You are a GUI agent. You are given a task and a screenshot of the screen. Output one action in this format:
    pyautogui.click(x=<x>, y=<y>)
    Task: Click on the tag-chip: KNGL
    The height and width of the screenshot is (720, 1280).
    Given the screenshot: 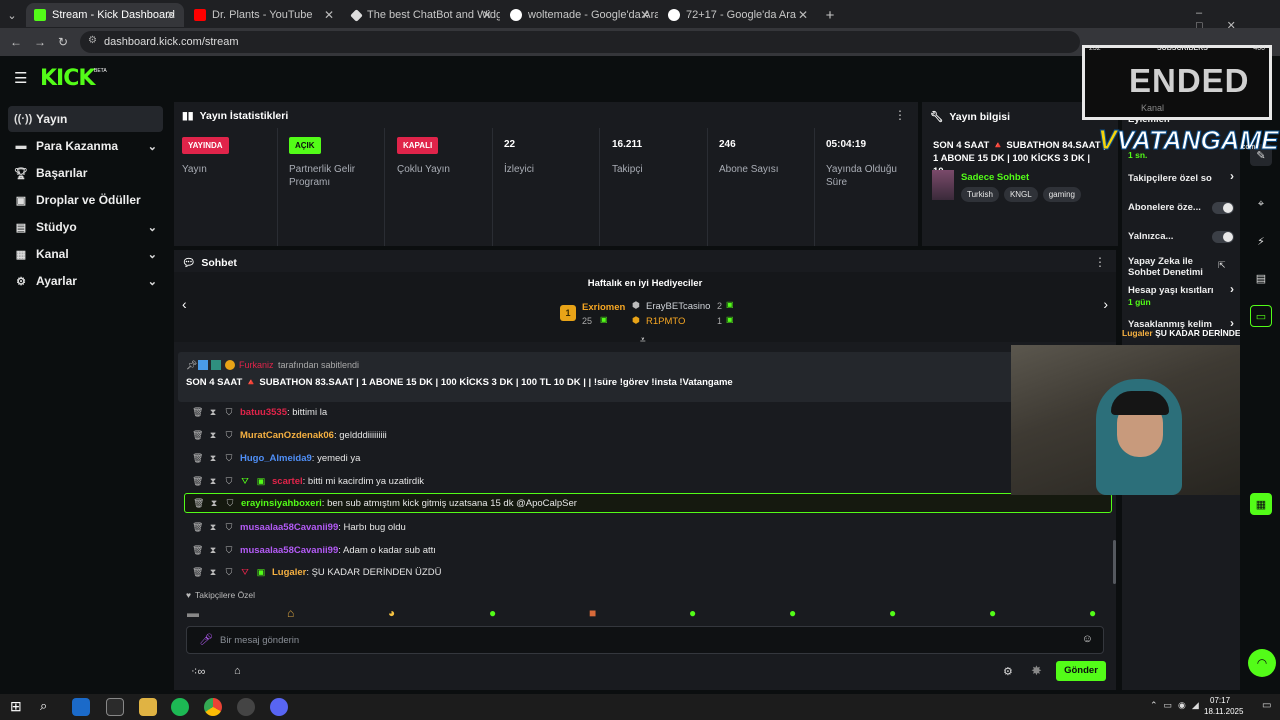 What is the action you would take?
    pyautogui.click(x=1020, y=194)
    